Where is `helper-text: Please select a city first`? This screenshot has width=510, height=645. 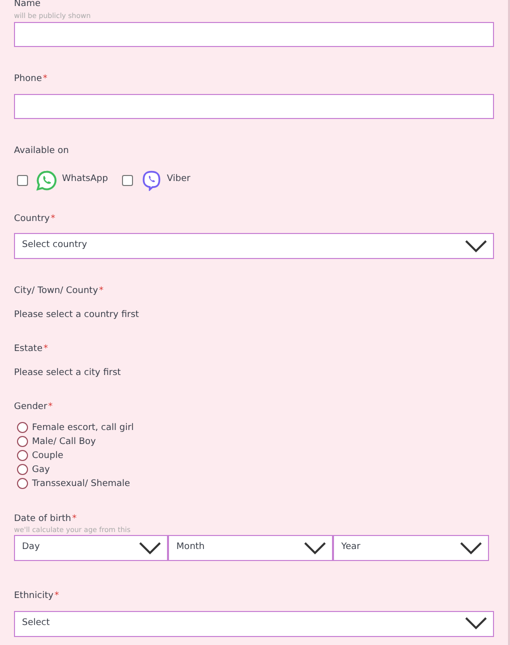
helper-text: Please select a city first is located at coordinates (68, 373).